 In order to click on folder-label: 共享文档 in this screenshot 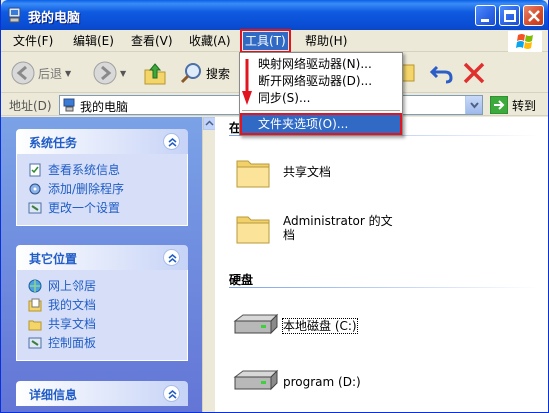, I will do `click(307, 172)`.